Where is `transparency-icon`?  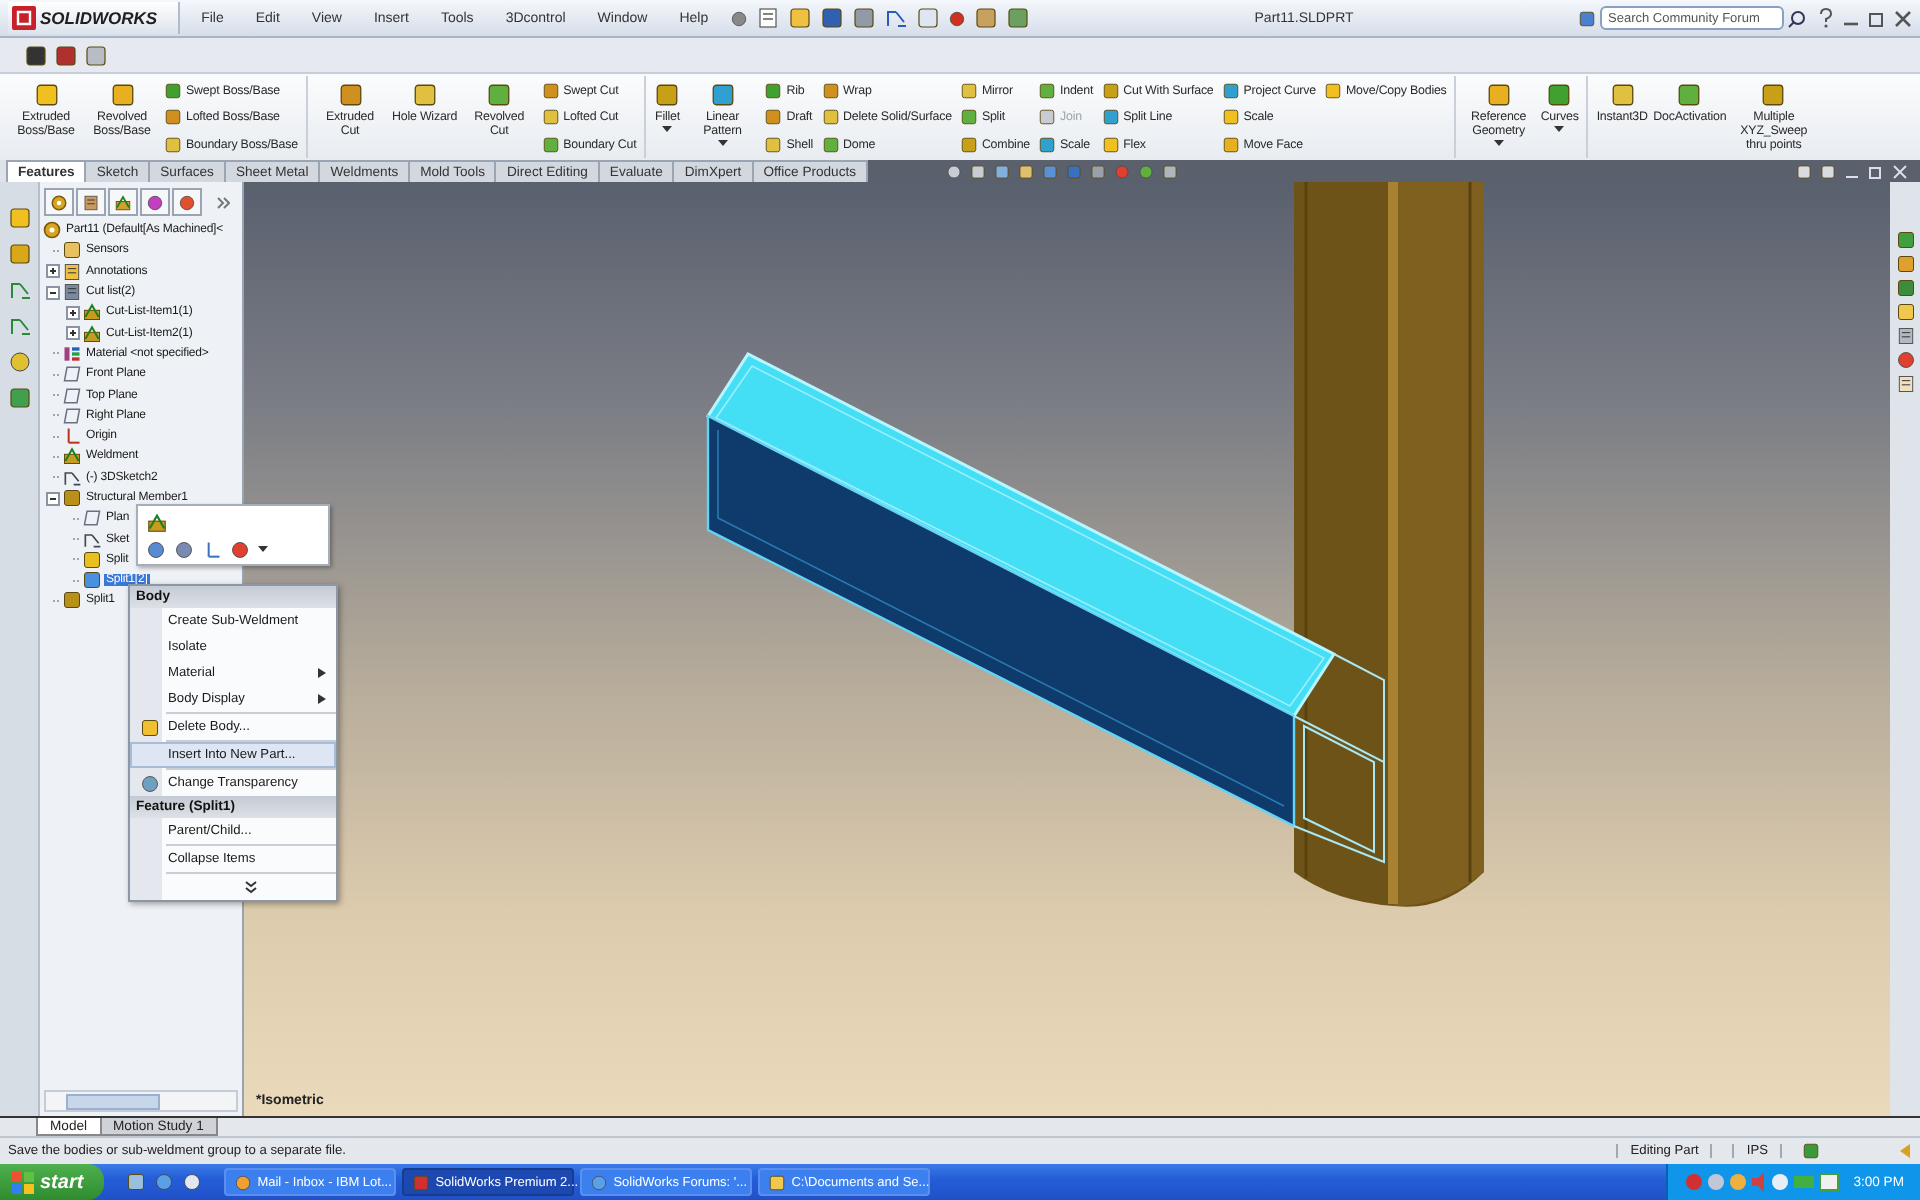 transparency-icon is located at coordinates (150, 783).